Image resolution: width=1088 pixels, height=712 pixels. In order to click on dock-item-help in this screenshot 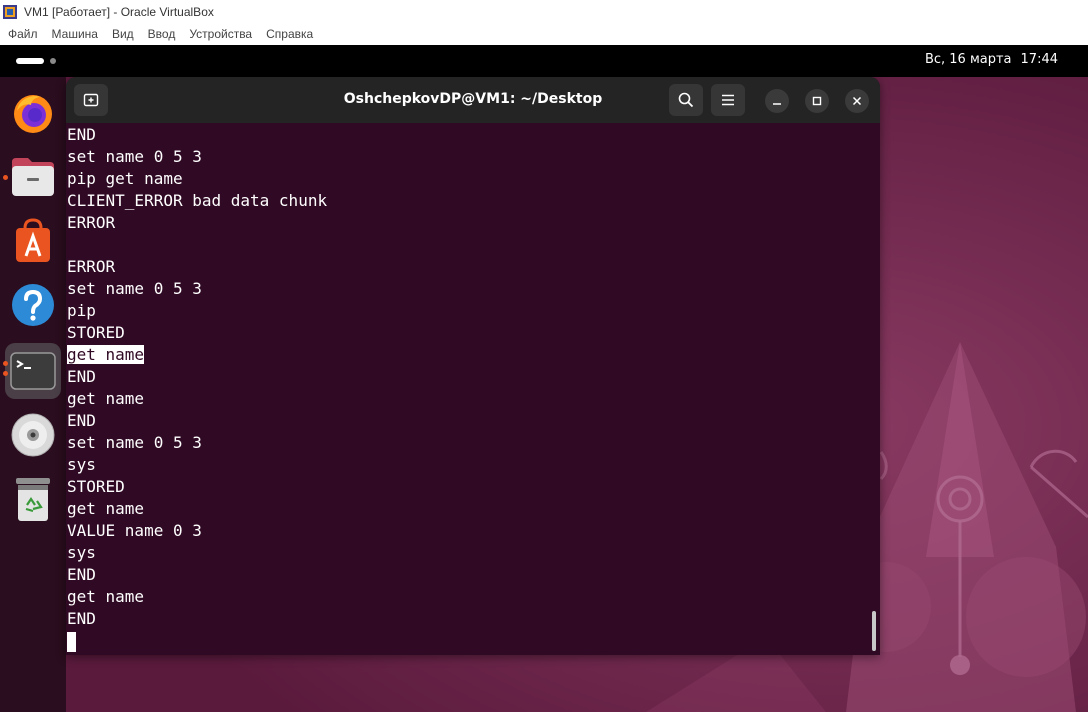, I will do `click(33, 305)`.